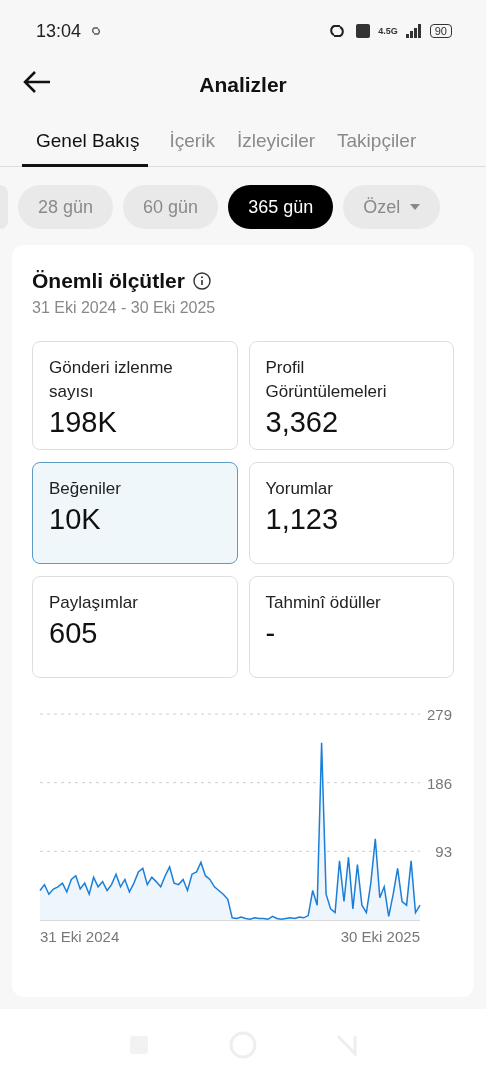  I want to click on metric-label: Paylaşımlar, so click(94, 603).